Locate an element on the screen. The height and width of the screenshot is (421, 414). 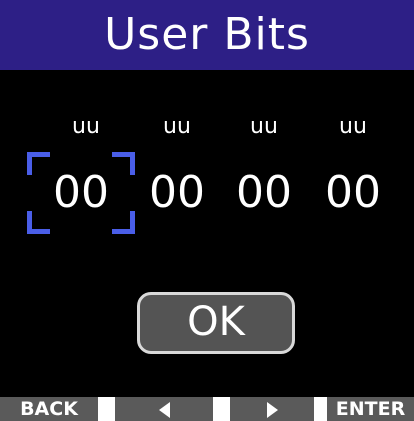
right-arrow-icon is located at coordinates (272, 409).